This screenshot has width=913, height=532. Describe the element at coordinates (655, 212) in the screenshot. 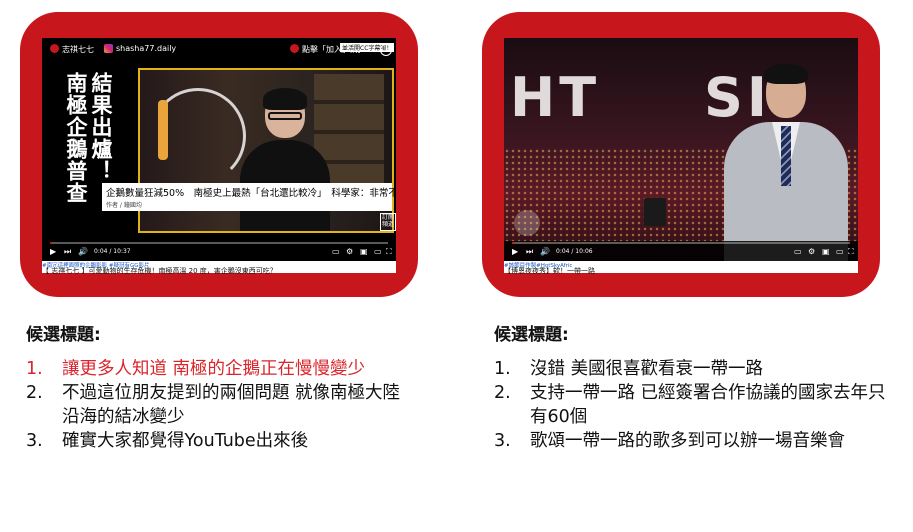

I see `mug-icon` at that location.